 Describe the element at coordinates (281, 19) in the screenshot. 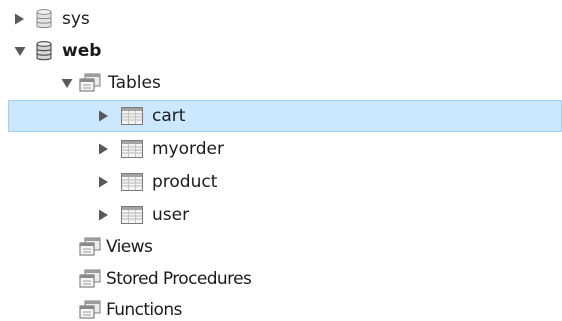

I see `schema-node-sys: sys` at that location.